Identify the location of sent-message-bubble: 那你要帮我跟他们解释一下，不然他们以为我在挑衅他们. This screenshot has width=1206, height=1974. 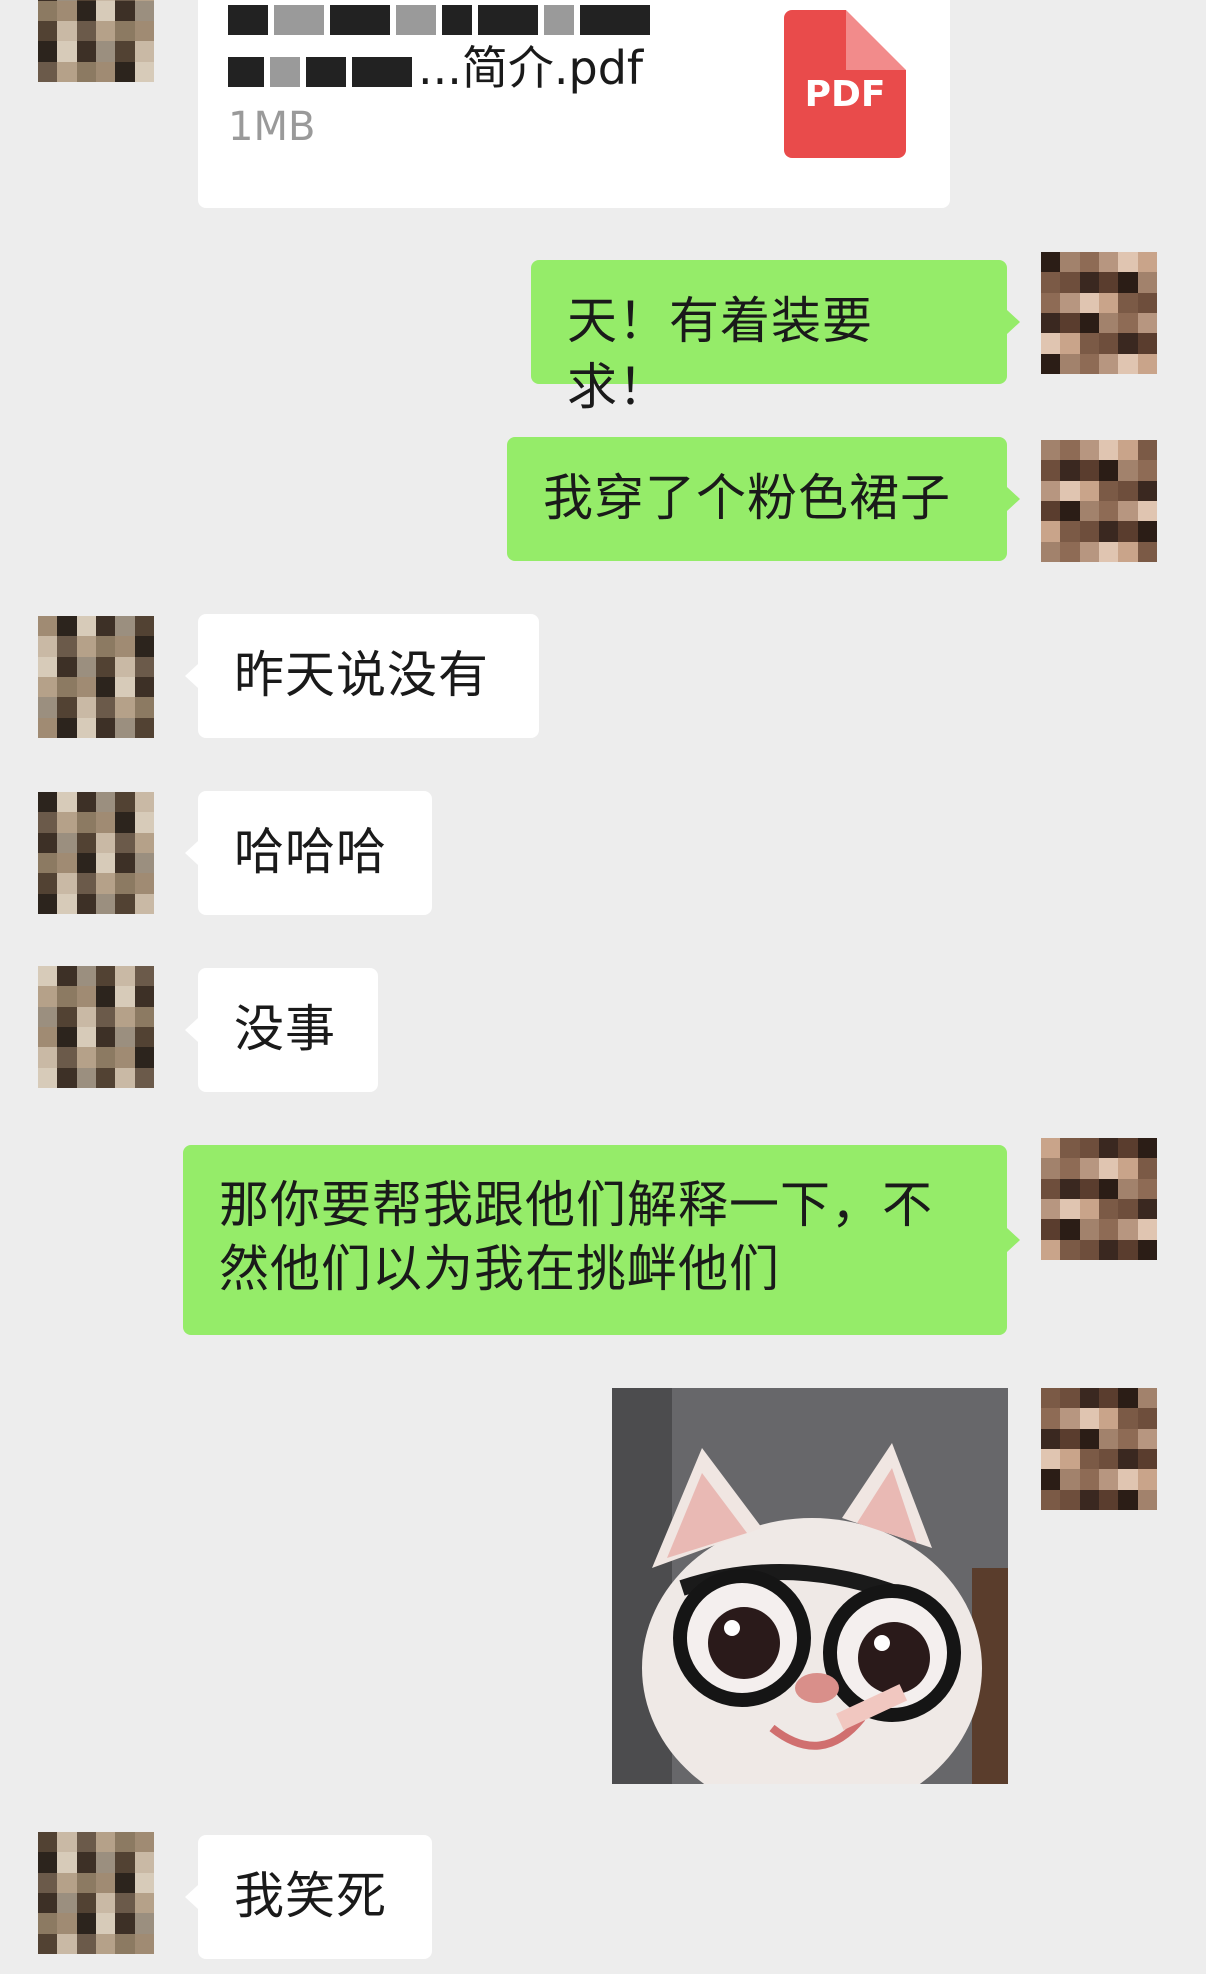
(601, 1240).